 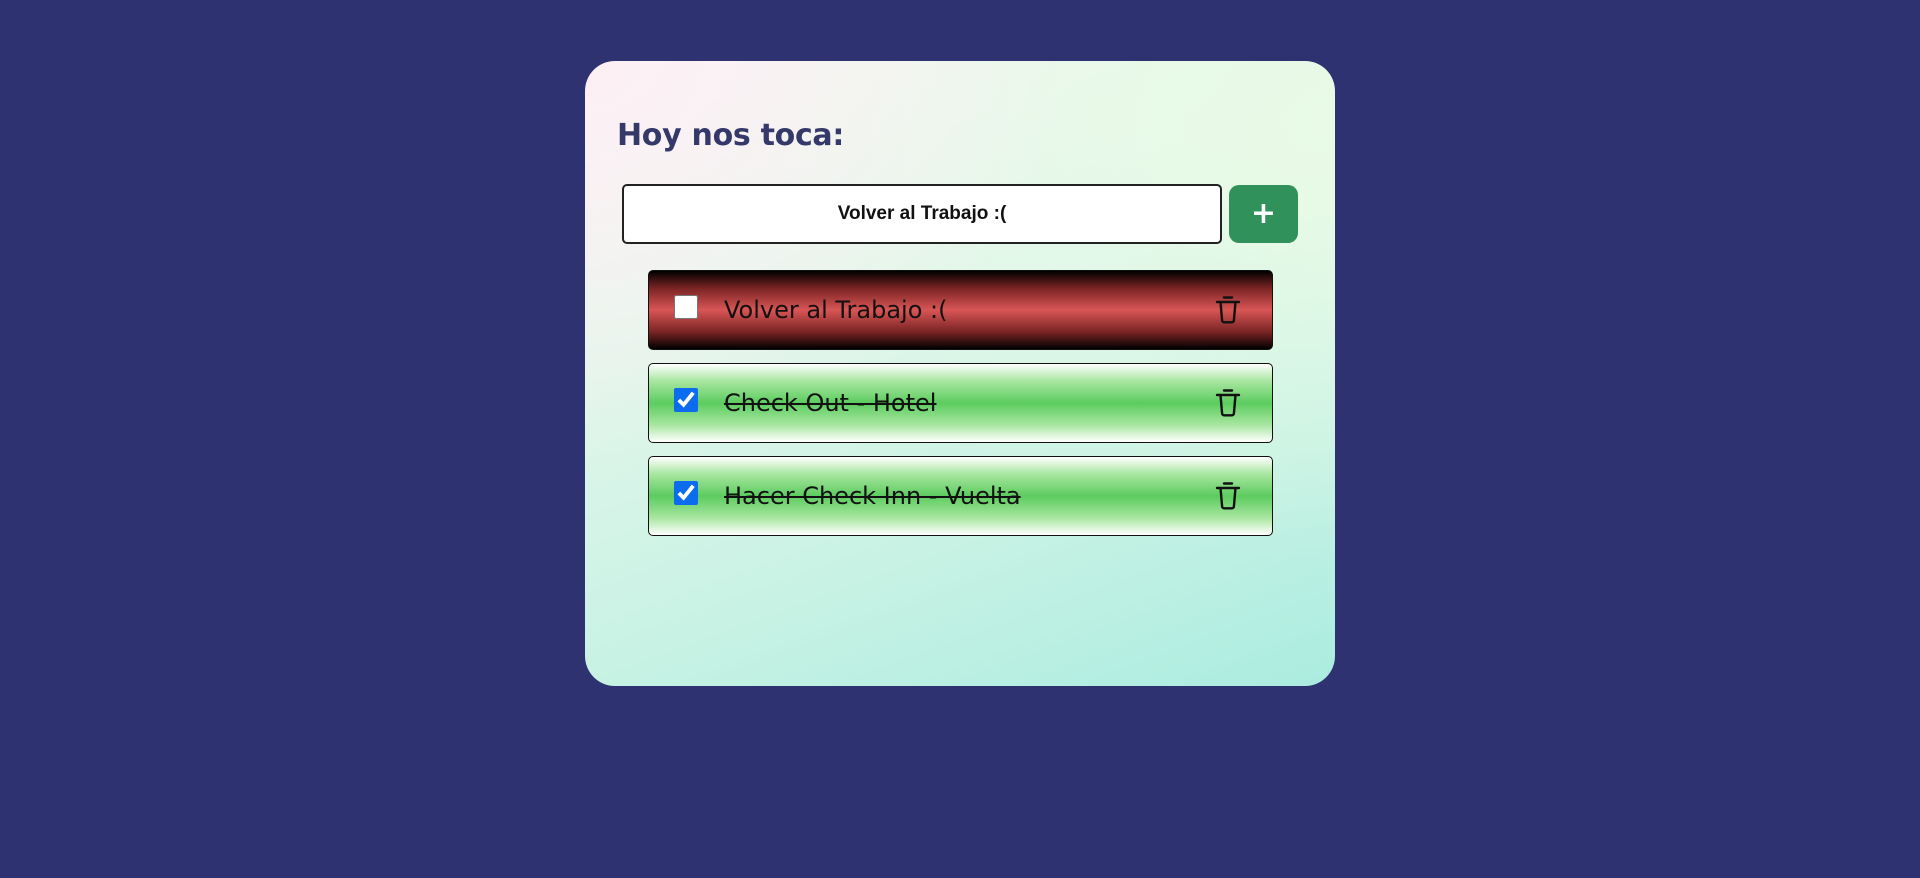 I want to click on task-item: Volver al Trabajo :(, so click(x=960, y=310).